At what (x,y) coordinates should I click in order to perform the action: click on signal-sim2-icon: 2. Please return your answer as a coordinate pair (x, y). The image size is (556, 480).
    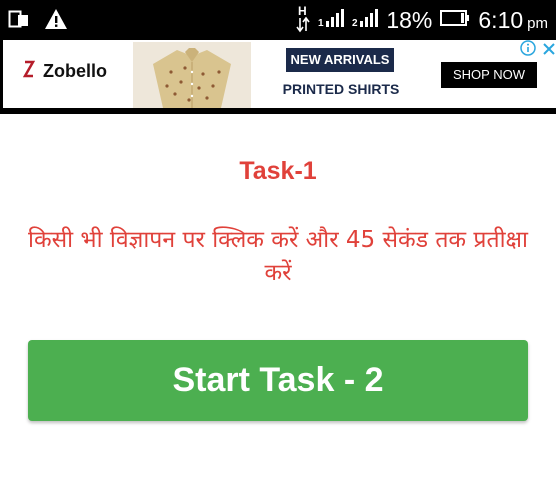
    Looking at the image, I should click on (365, 20).